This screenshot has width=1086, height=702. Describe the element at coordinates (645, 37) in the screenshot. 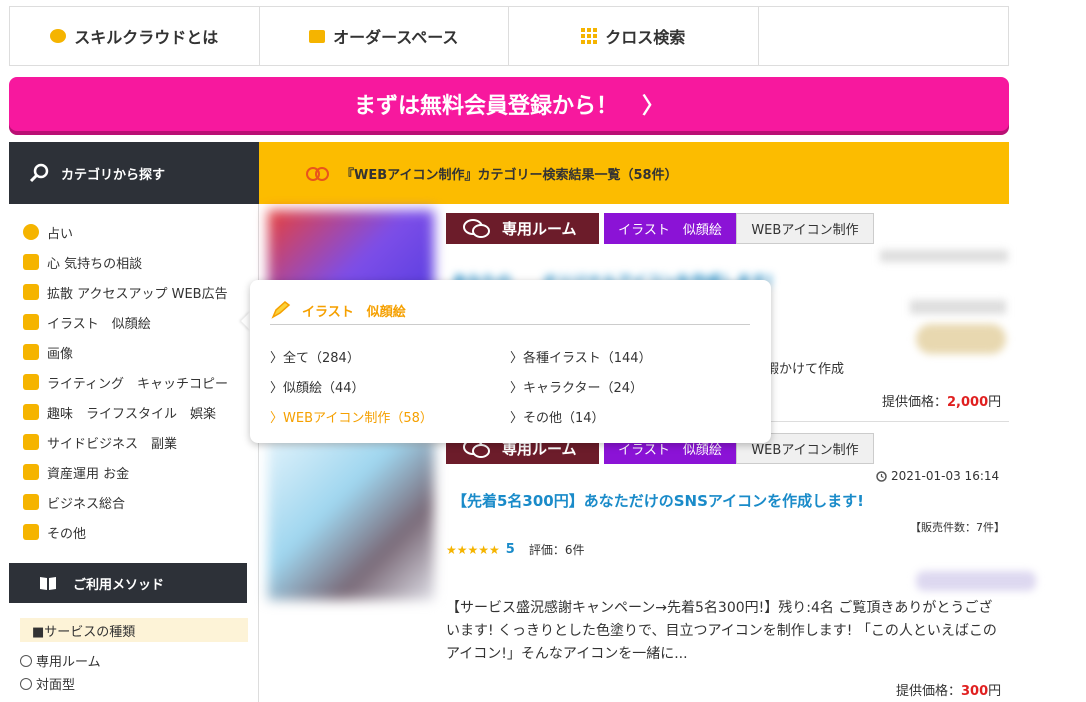

I see `nav-cross-search-label: クロス検索` at that location.